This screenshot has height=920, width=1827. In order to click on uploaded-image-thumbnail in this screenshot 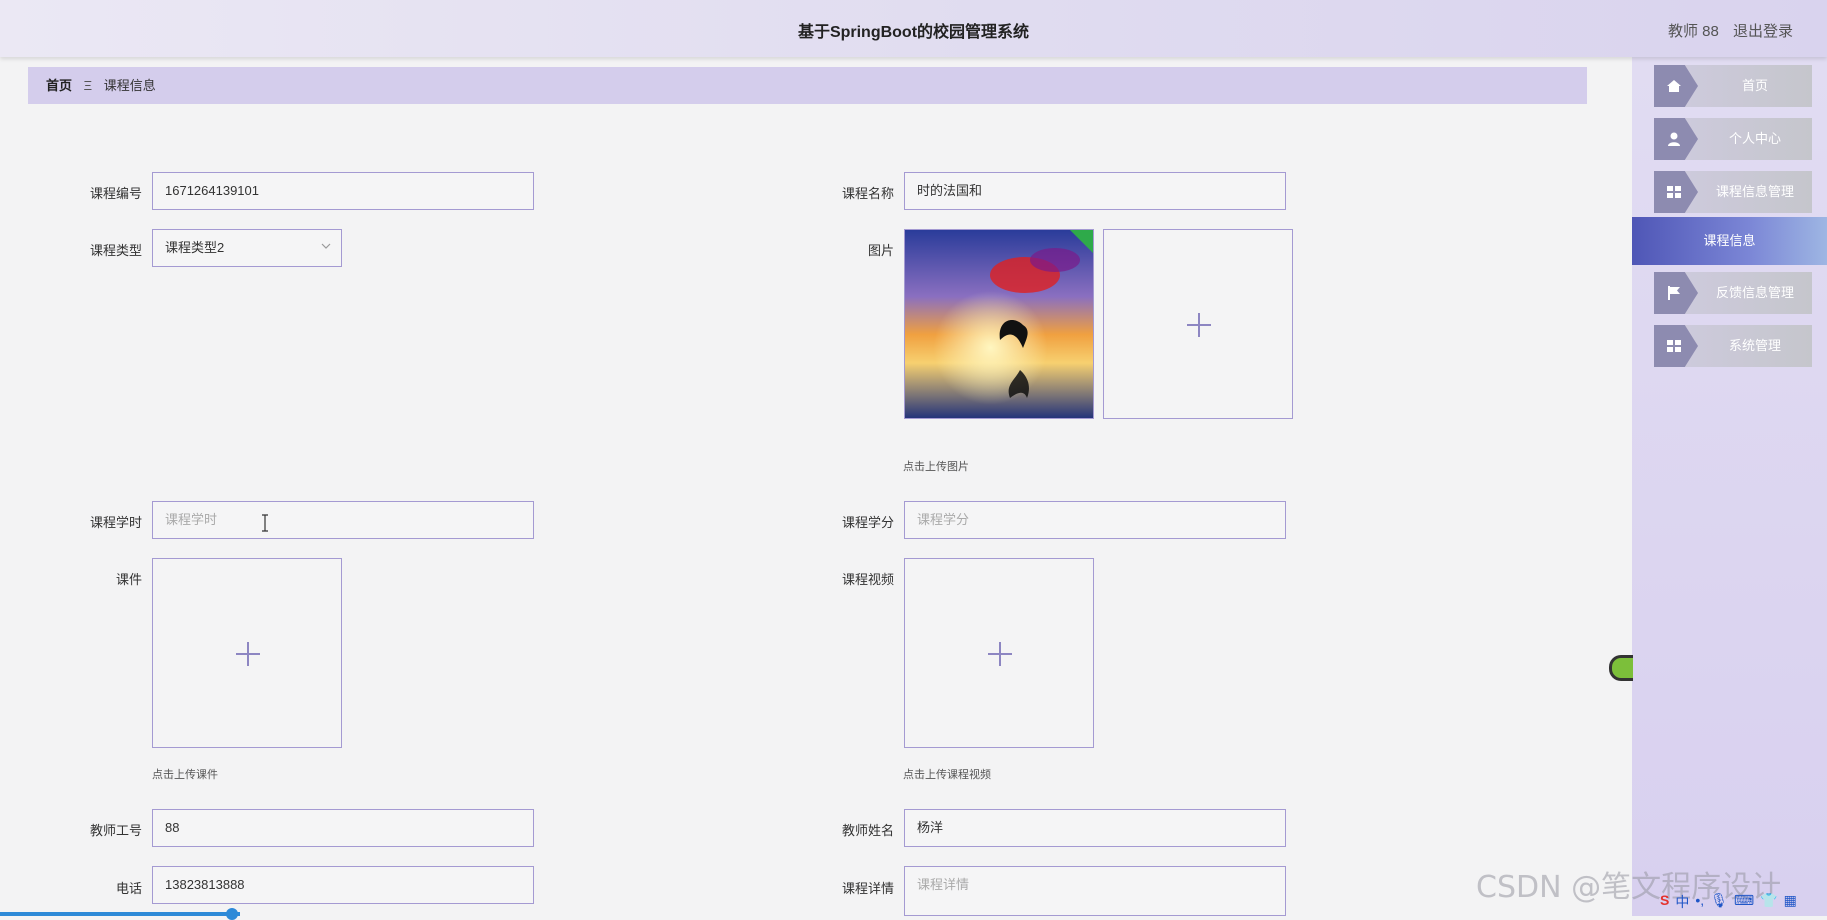, I will do `click(999, 324)`.